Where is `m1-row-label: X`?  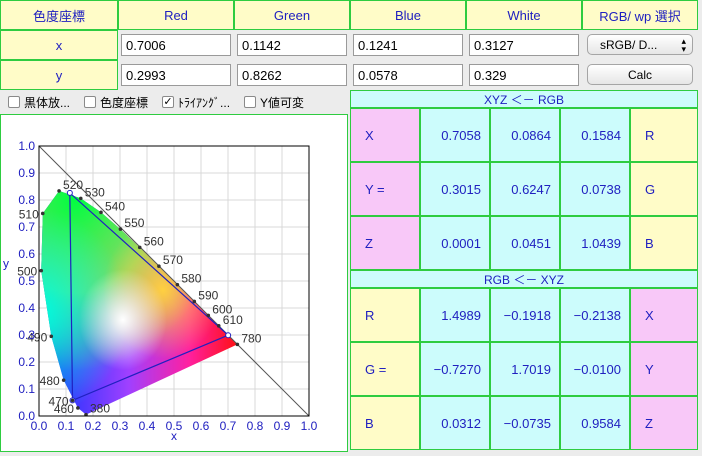 m1-row-label: X is located at coordinates (385, 135).